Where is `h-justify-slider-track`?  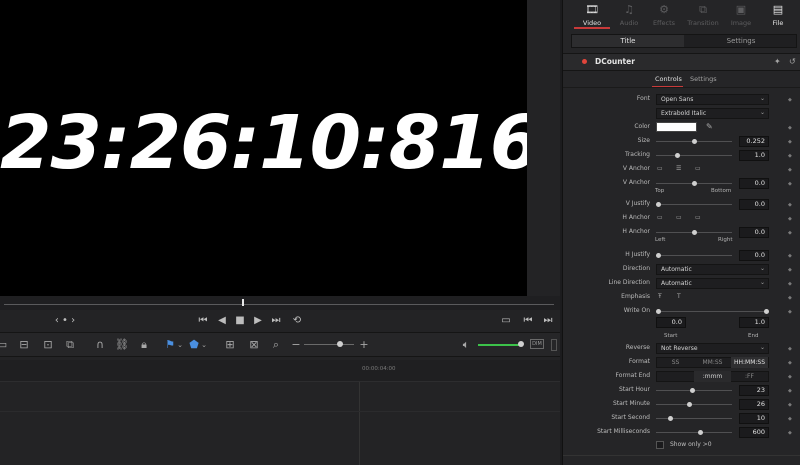
h-justify-slider-track is located at coordinates (694, 255).